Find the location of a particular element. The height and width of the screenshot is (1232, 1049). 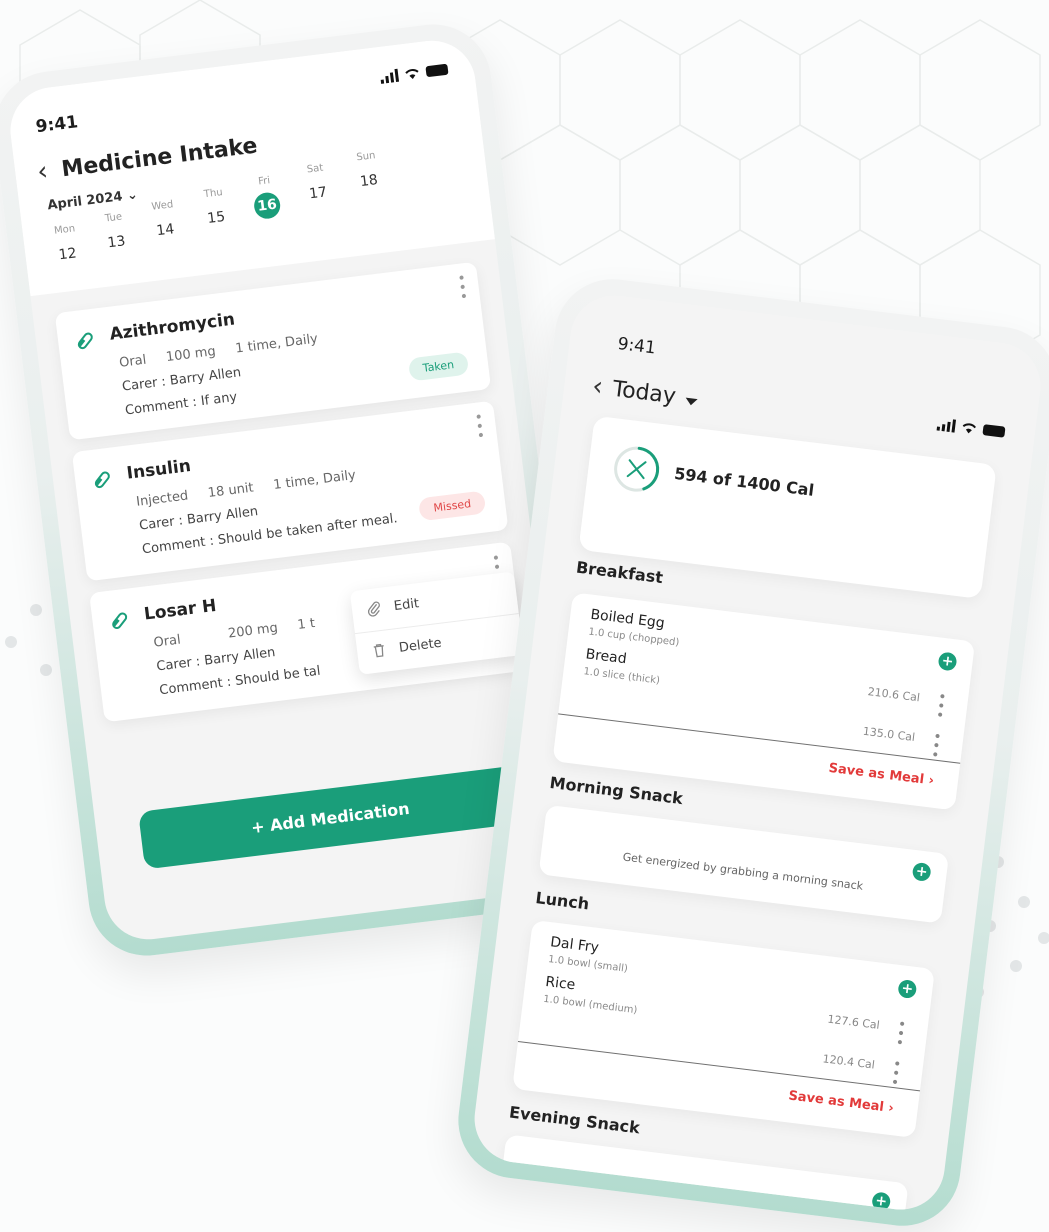

day-name: Mon is located at coordinates (64, 230).